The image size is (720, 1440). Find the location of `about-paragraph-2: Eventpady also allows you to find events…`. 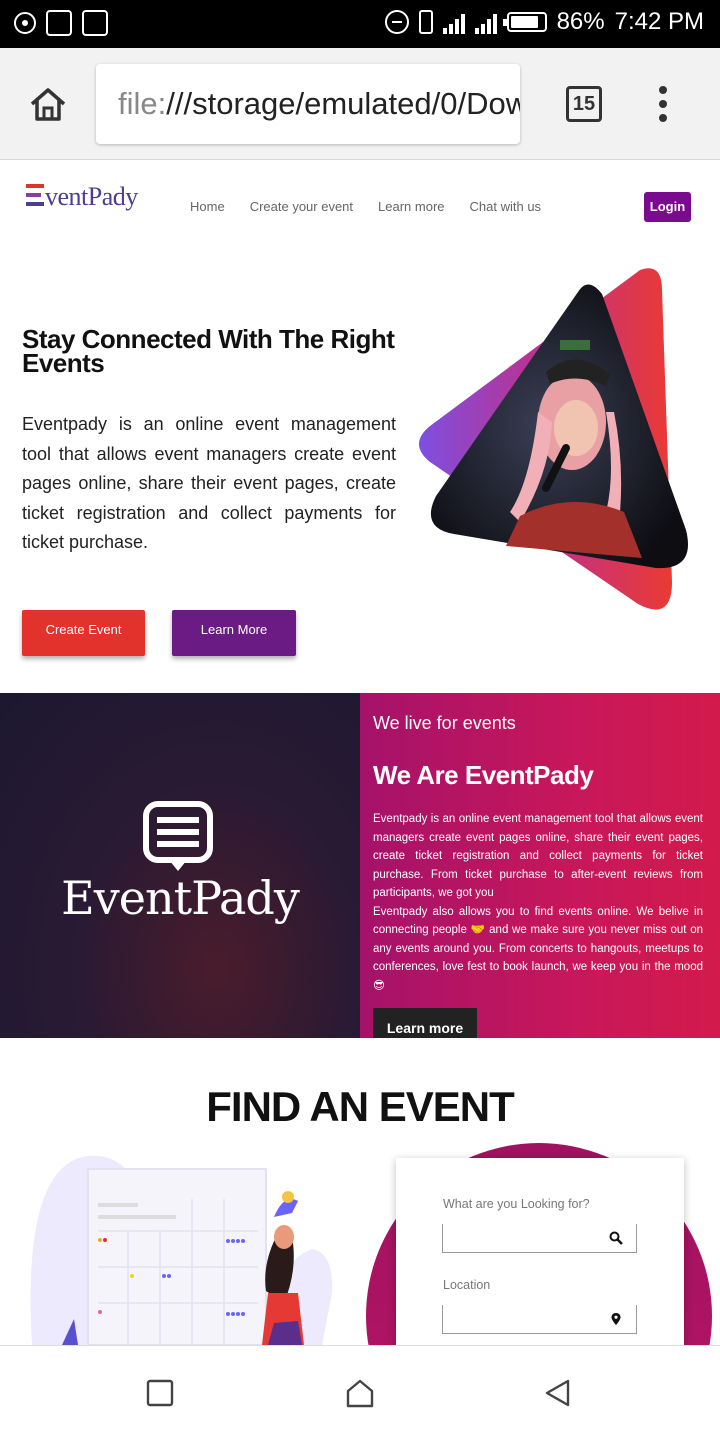

about-paragraph-2: Eventpady also allows you to find events… is located at coordinates (538, 948).